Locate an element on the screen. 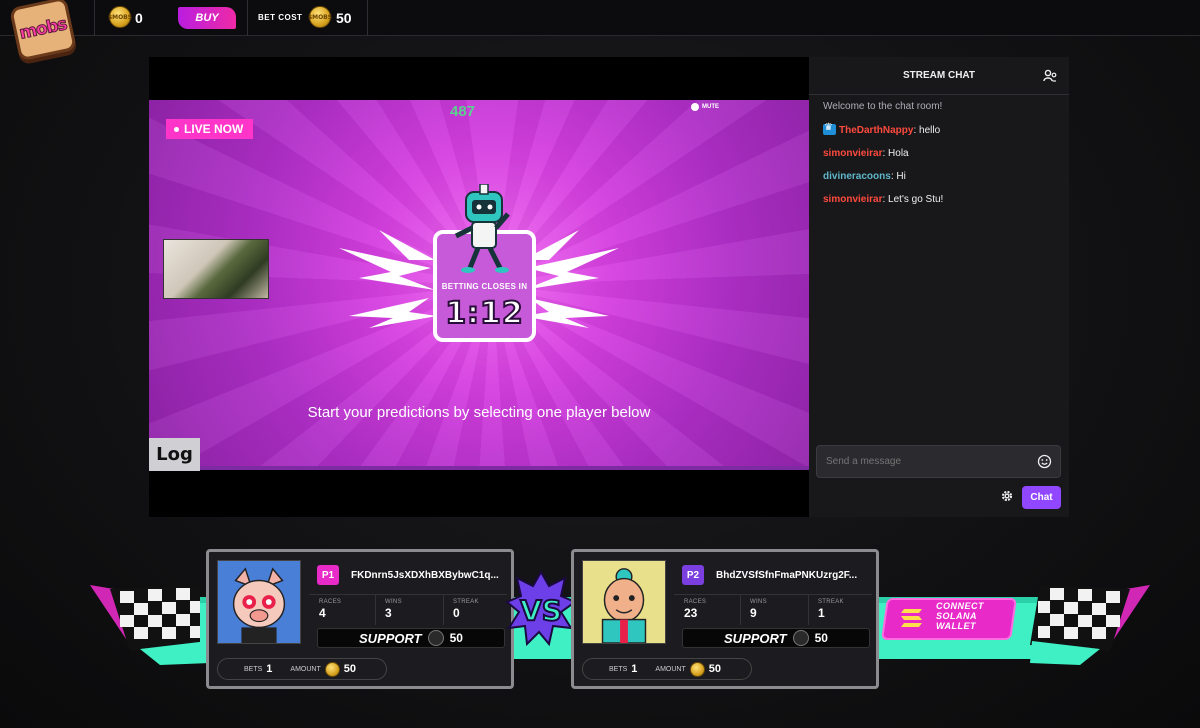  moderator-badge-icon is located at coordinates (829, 128).